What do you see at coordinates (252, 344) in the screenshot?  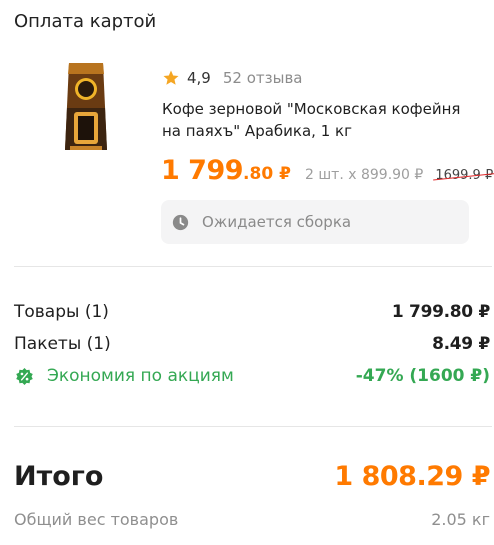 I see `summary-packages-row: Пакеты (1) 8.49 ₽` at bounding box center [252, 344].